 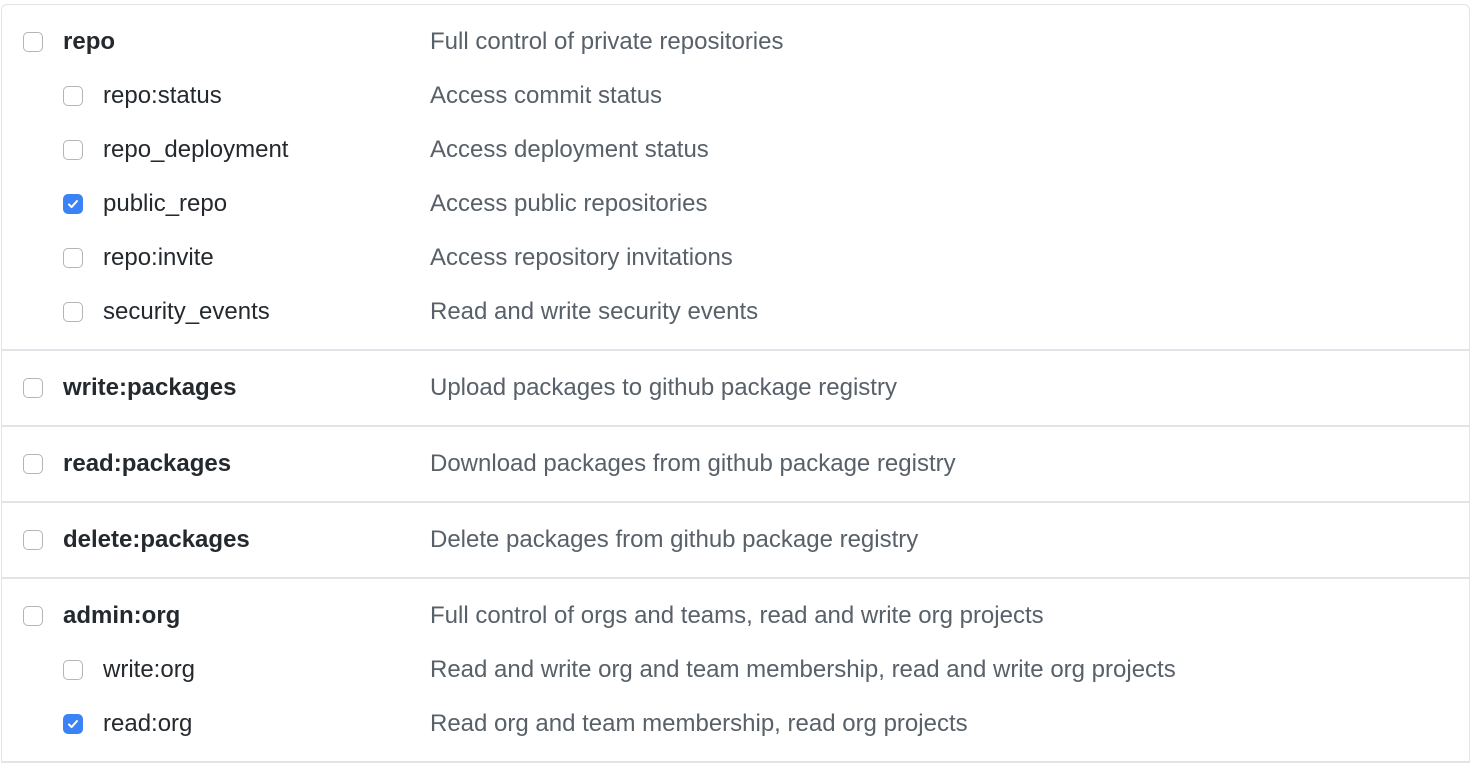 I want to click on scope-row: repo_deployment Access deployment status, so click(x=735, y=150).